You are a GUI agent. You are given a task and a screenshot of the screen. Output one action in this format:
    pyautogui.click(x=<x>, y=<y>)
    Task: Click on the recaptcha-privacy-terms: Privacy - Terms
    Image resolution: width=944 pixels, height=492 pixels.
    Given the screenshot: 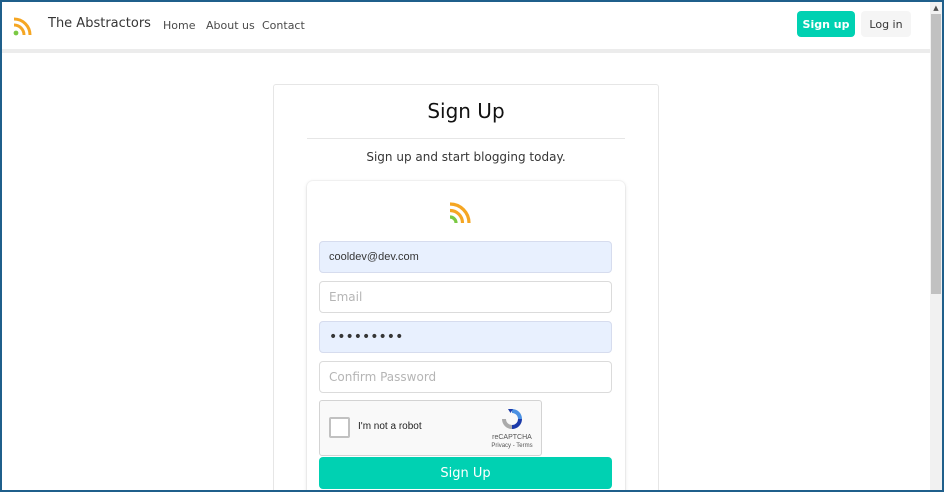 What is the action you would take?
    pyautogui.click(x=512, y=446)
    